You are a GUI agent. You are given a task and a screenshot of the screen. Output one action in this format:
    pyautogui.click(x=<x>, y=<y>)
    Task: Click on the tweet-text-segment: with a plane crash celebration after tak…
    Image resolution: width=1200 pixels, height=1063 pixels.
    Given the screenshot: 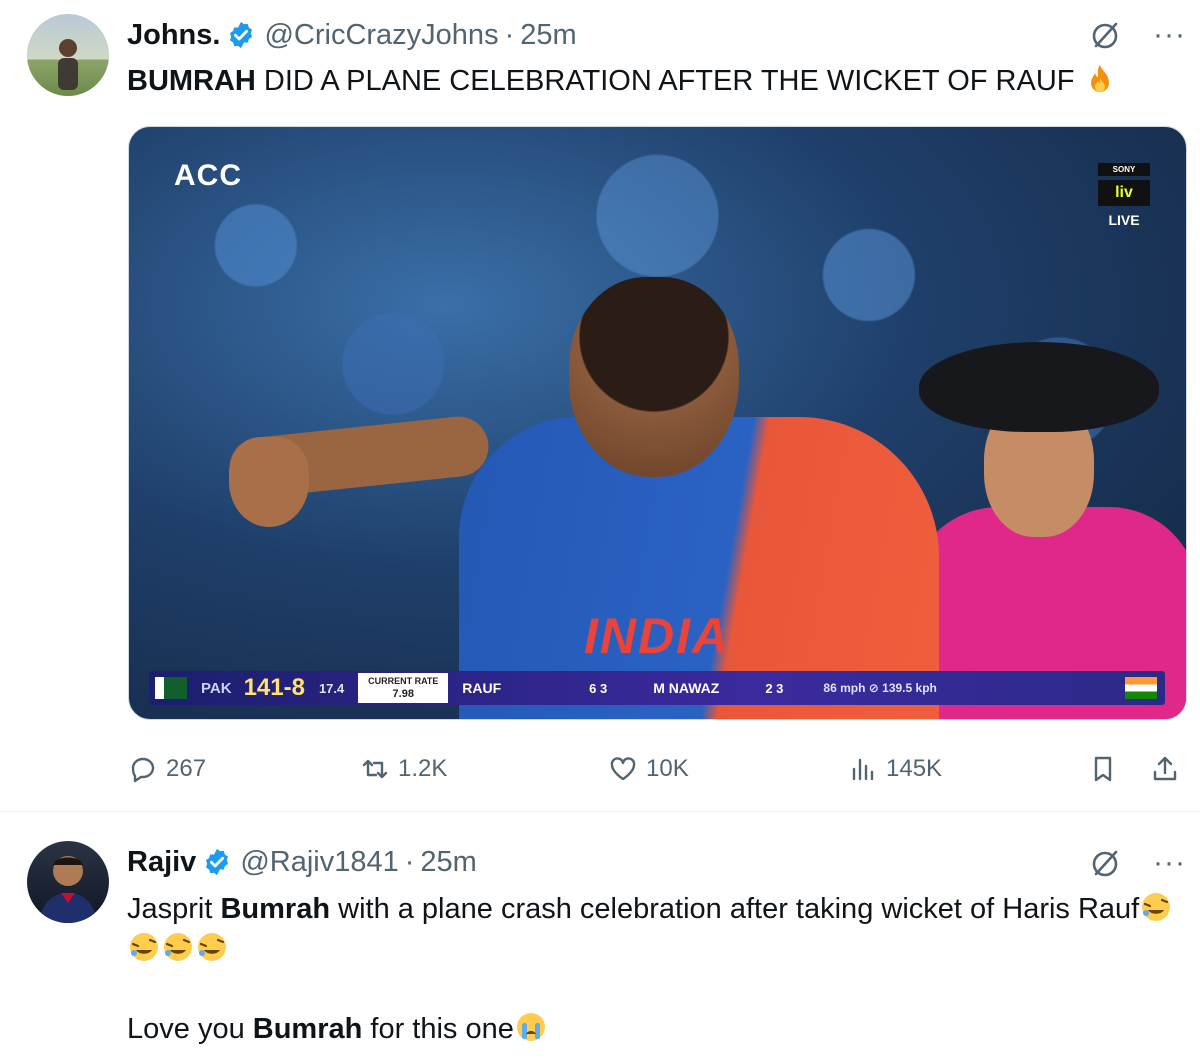 What is the action you would take?
    pyautogui.click(x=735, y=909)
    